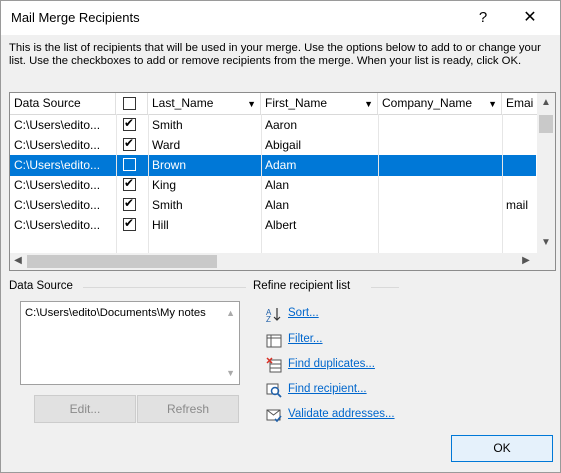 The width and height of the screenshot is (561, 473). What do you see at coordinates (546, 103) in the screenshot?
I see `scroll-up-icon: ▲` at bounding box center [546, 103].